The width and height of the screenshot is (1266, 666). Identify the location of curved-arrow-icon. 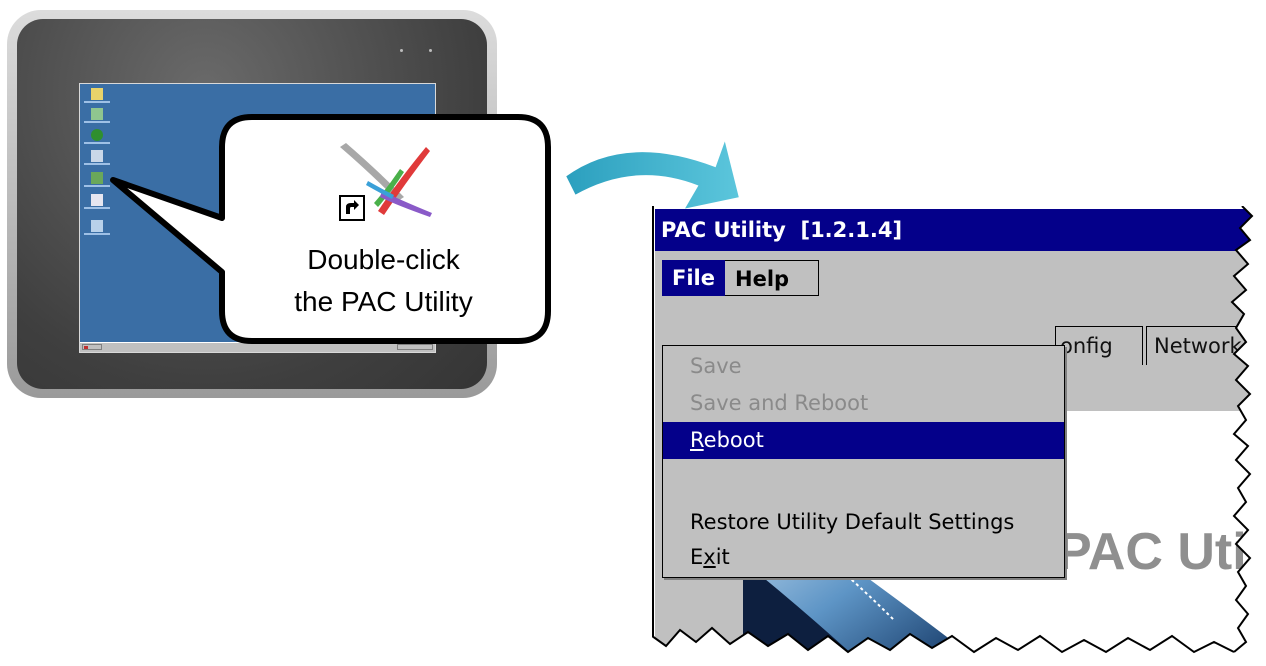
(652, 175).